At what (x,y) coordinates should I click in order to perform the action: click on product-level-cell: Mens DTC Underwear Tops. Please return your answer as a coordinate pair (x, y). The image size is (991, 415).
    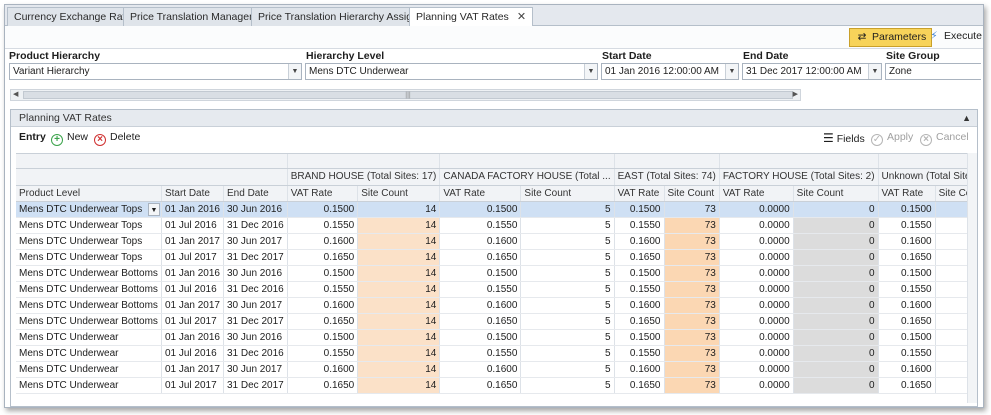
    Looking at the image, I should click on (89, 225).